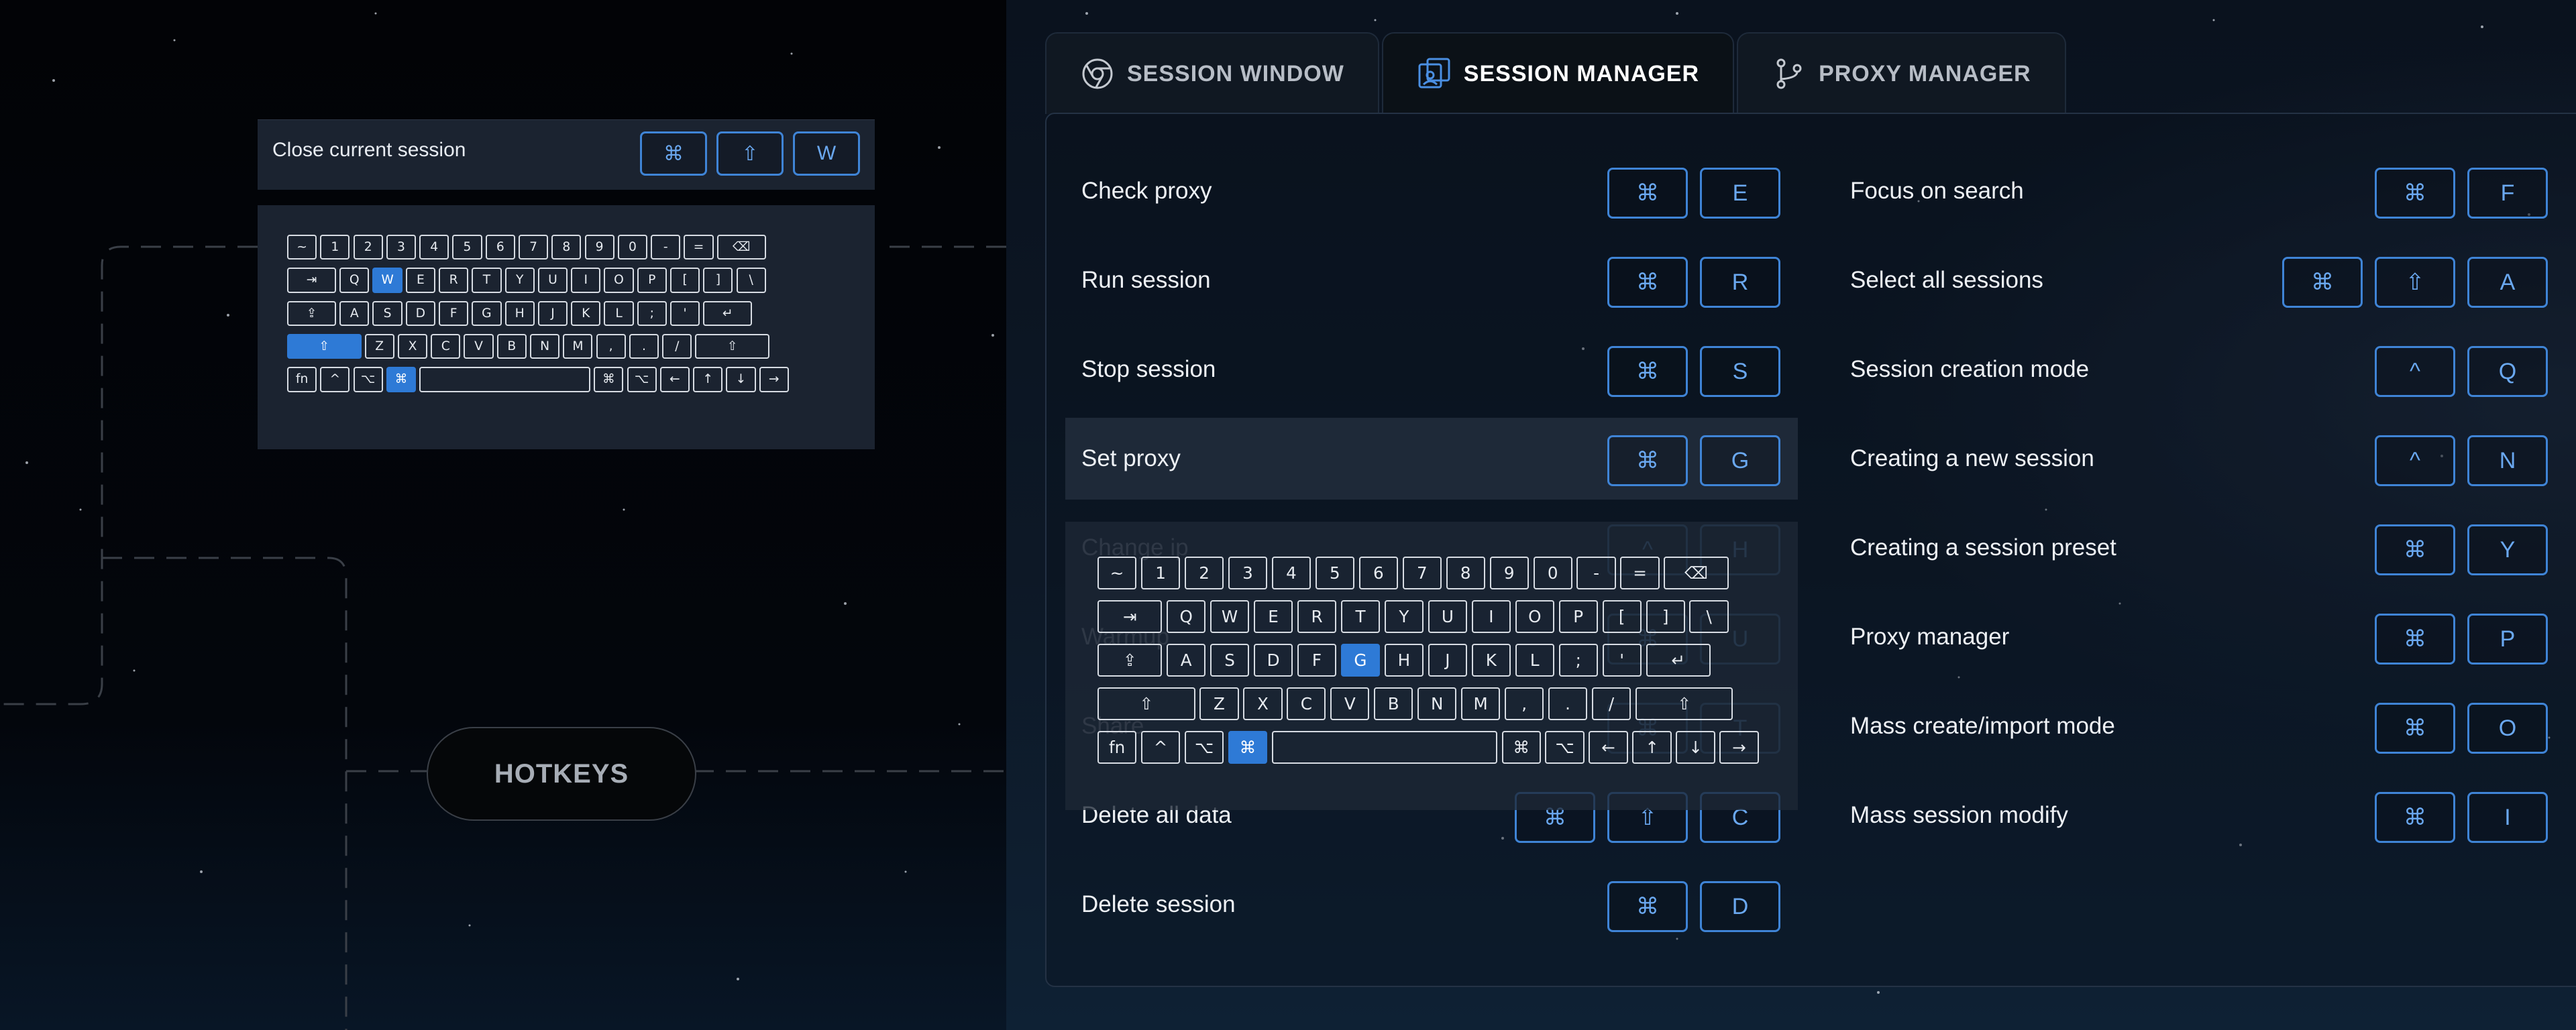 Image resolution: width=2576 pixels, height=1030 pixels. I want to click on key-cap: I, so click(2507, 817).